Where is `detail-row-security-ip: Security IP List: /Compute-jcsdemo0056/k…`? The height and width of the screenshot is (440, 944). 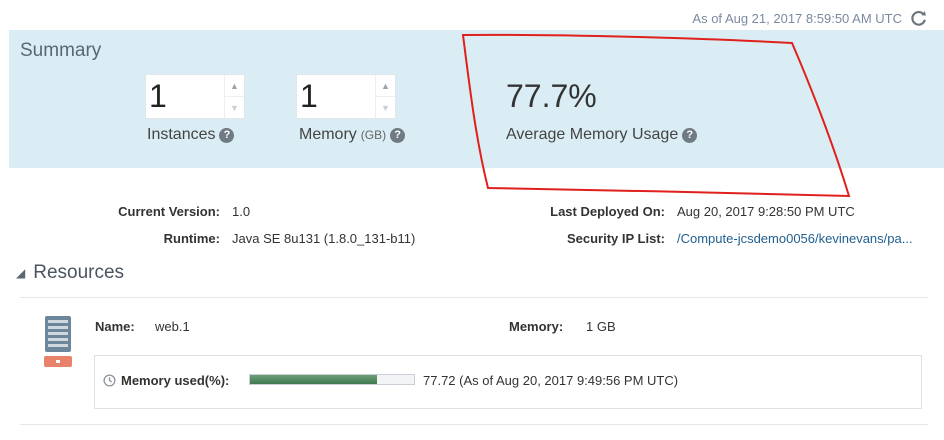
detail-row-security-ip: Security IP List: /Compute-jcsdemo0056/k… is located at coordinates (706, 238).